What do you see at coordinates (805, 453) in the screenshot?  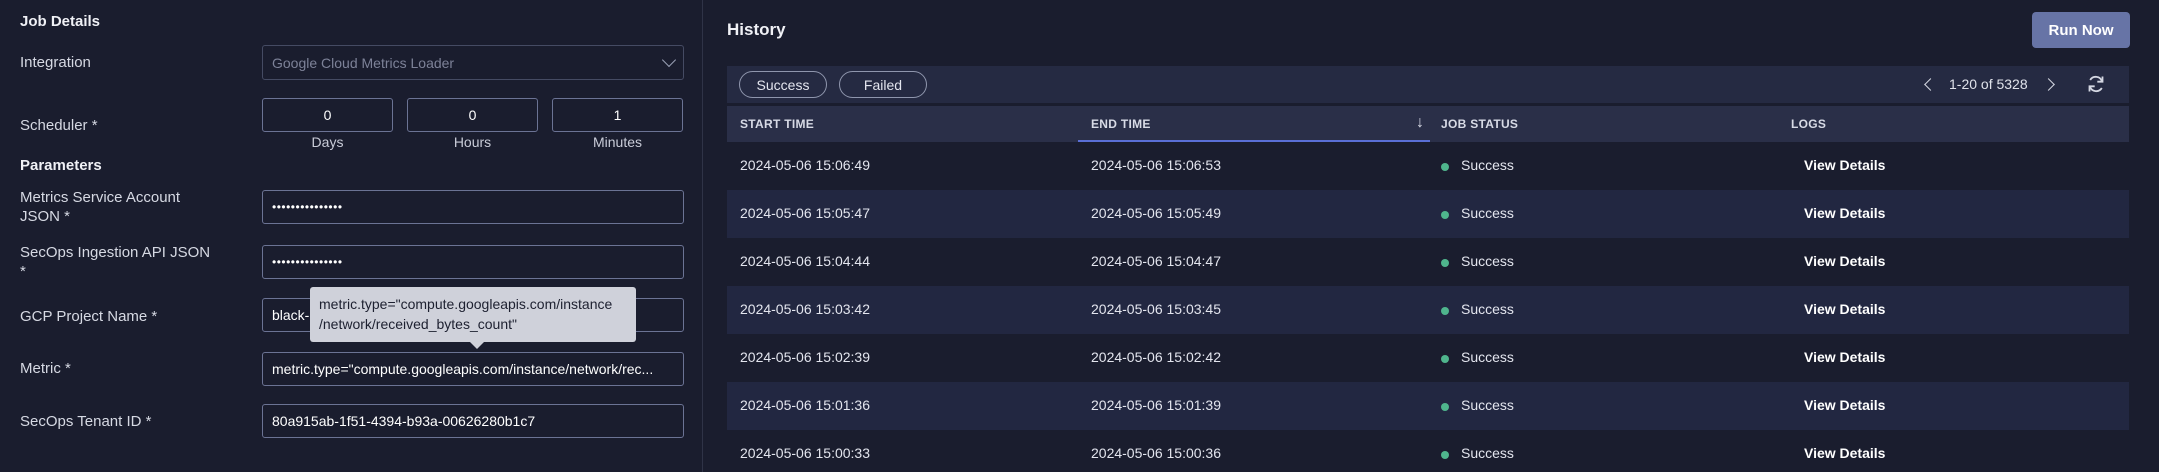 I see `start-time-cell: 2024-05-06 15:00:33` at bounding box center [805, 453].